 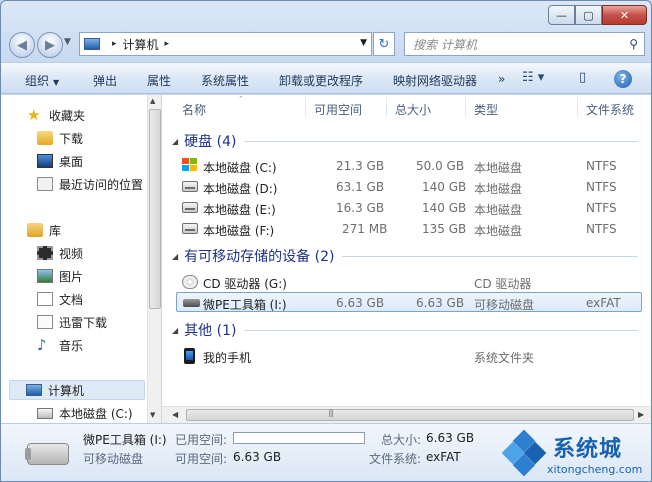 What do you see at coordinates (159, 80) in the screenshot?
I see `properties-button: 属性` at bounding box center [159, 80].